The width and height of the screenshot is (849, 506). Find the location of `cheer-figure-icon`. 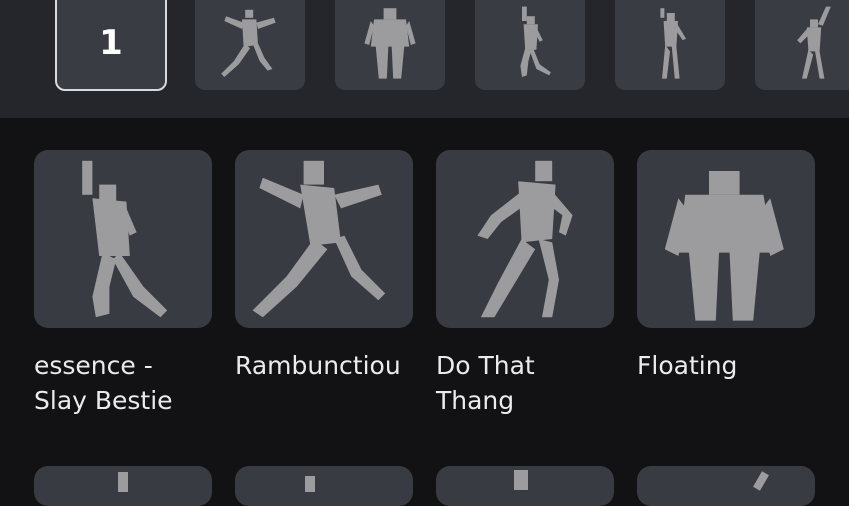

cheer-figure-icon is located at coordinates (125, 239).